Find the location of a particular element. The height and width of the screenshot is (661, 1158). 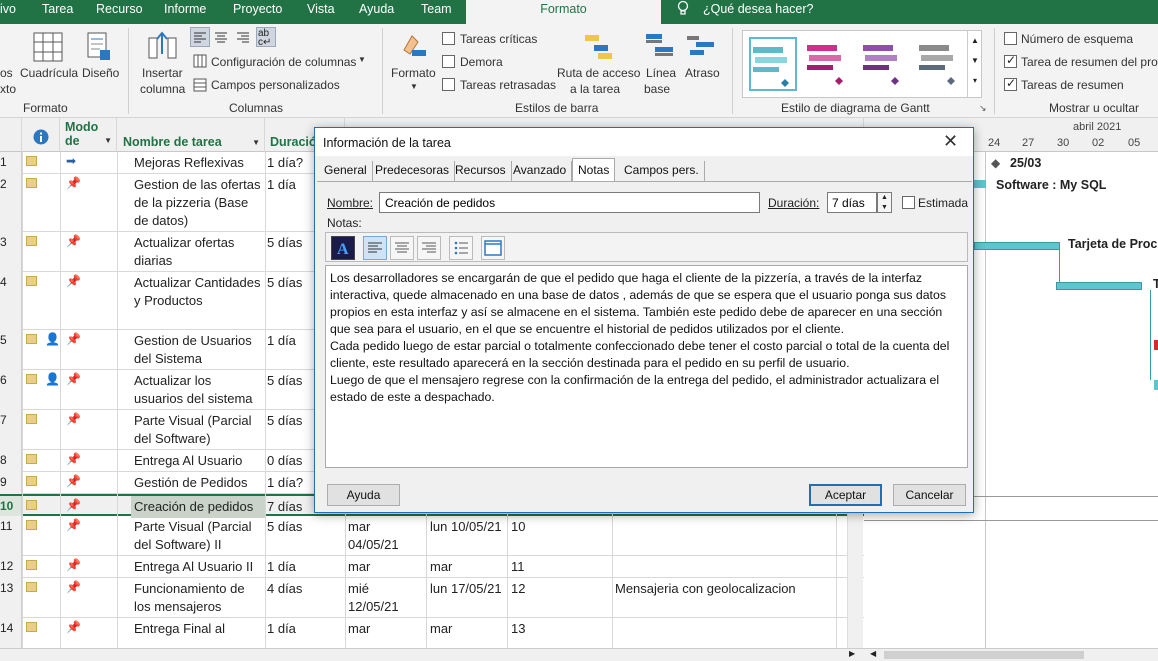

baseline-label-b: base is located at coordinates (657, 89).